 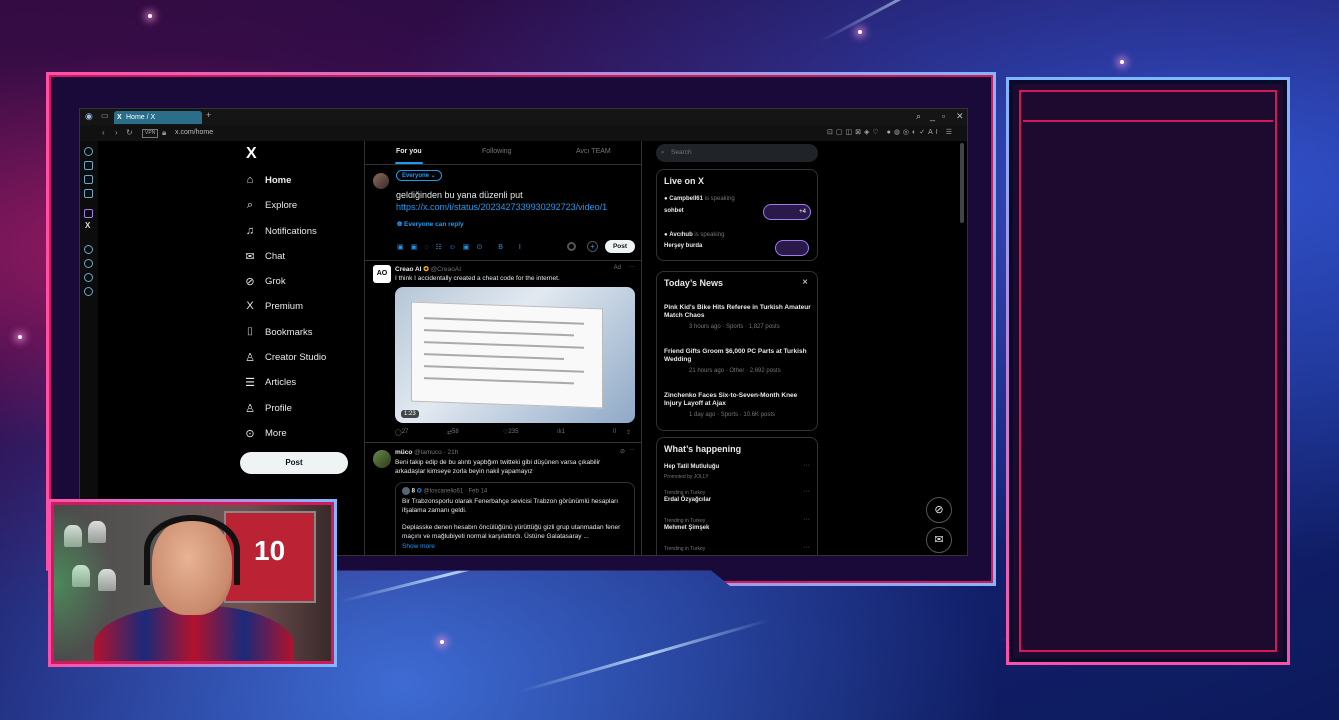 What do you see at coordinates (251, 154) in the screenshot?
I see `x-logo-icon: X` at bounding box center [251, 154].